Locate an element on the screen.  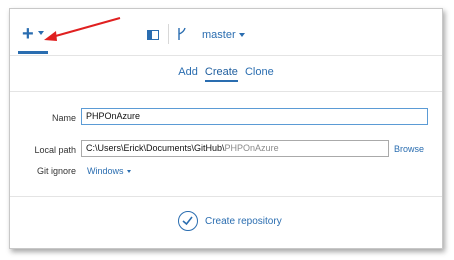
name-field: PHPOnAzure is located at coordinates (254, 116).